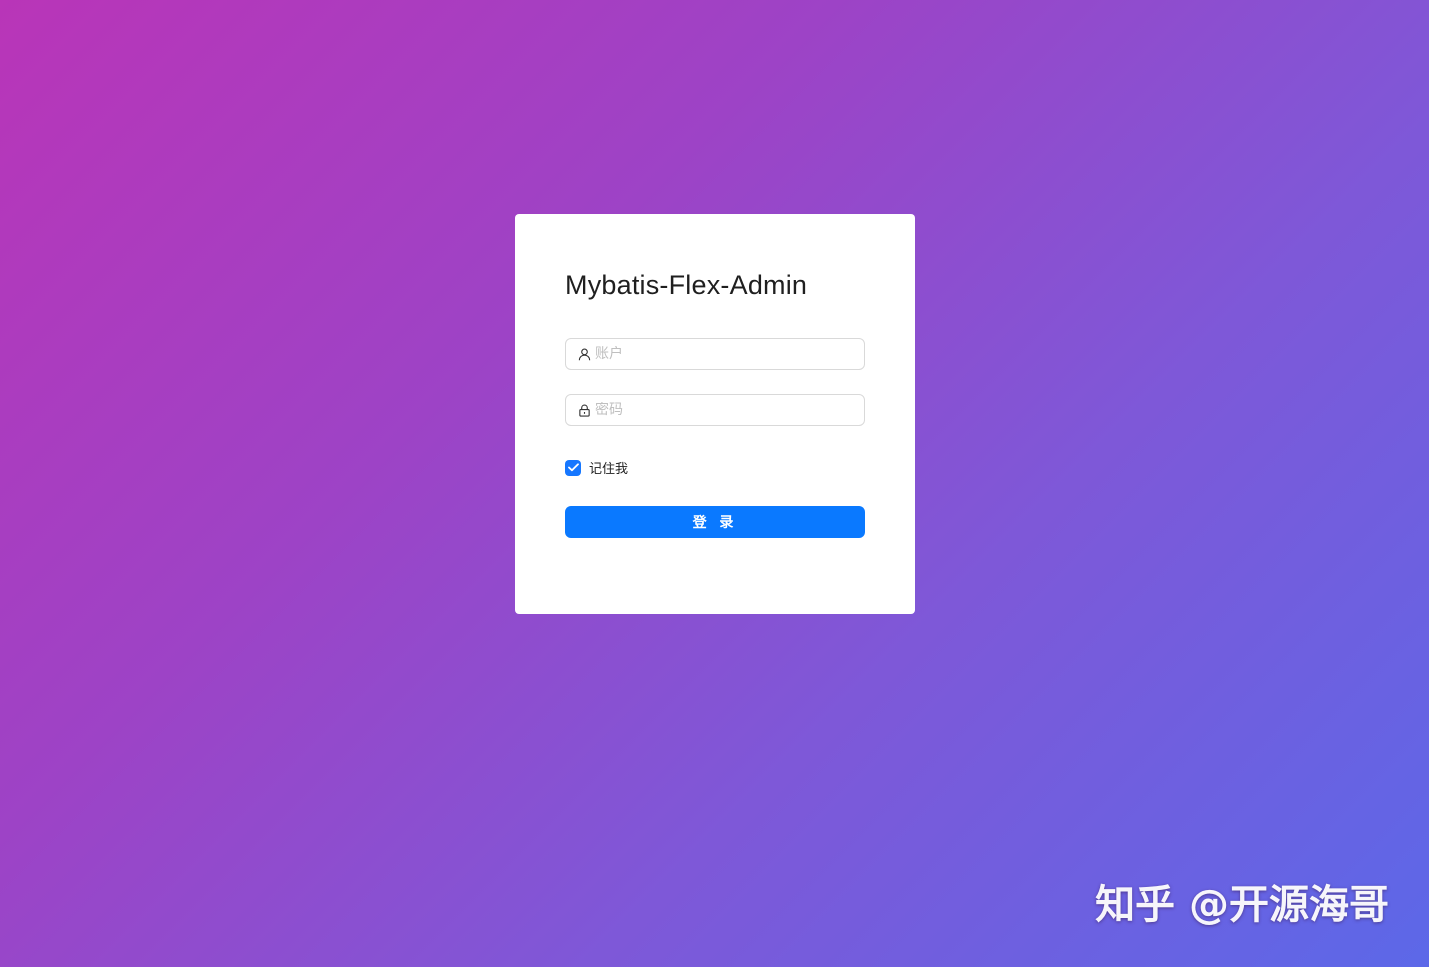 The image size is (1429, 967). I want to click on password-field, so click(715, 410).